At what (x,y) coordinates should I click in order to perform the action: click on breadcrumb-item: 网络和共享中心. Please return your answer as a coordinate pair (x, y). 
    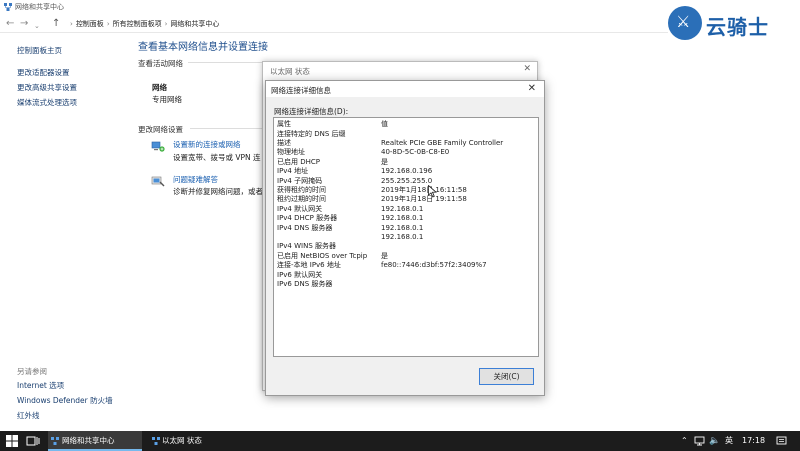
    Looking at the image, I should click on (194, 24).